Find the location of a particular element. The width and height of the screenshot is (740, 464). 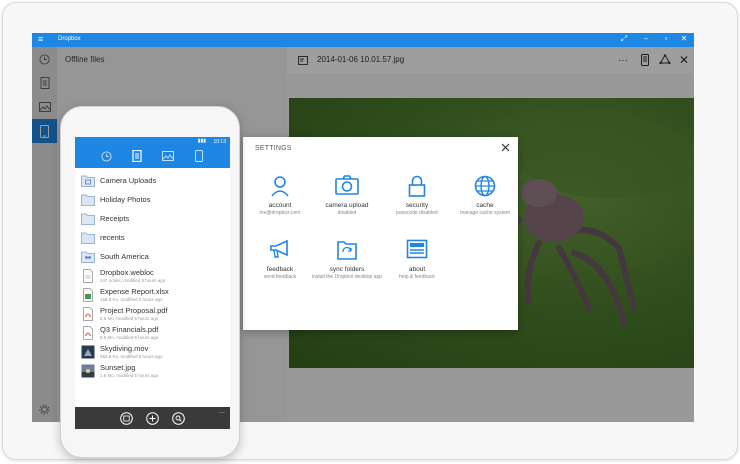

restore-icon: ▫ is located at coordinates (666, 38).